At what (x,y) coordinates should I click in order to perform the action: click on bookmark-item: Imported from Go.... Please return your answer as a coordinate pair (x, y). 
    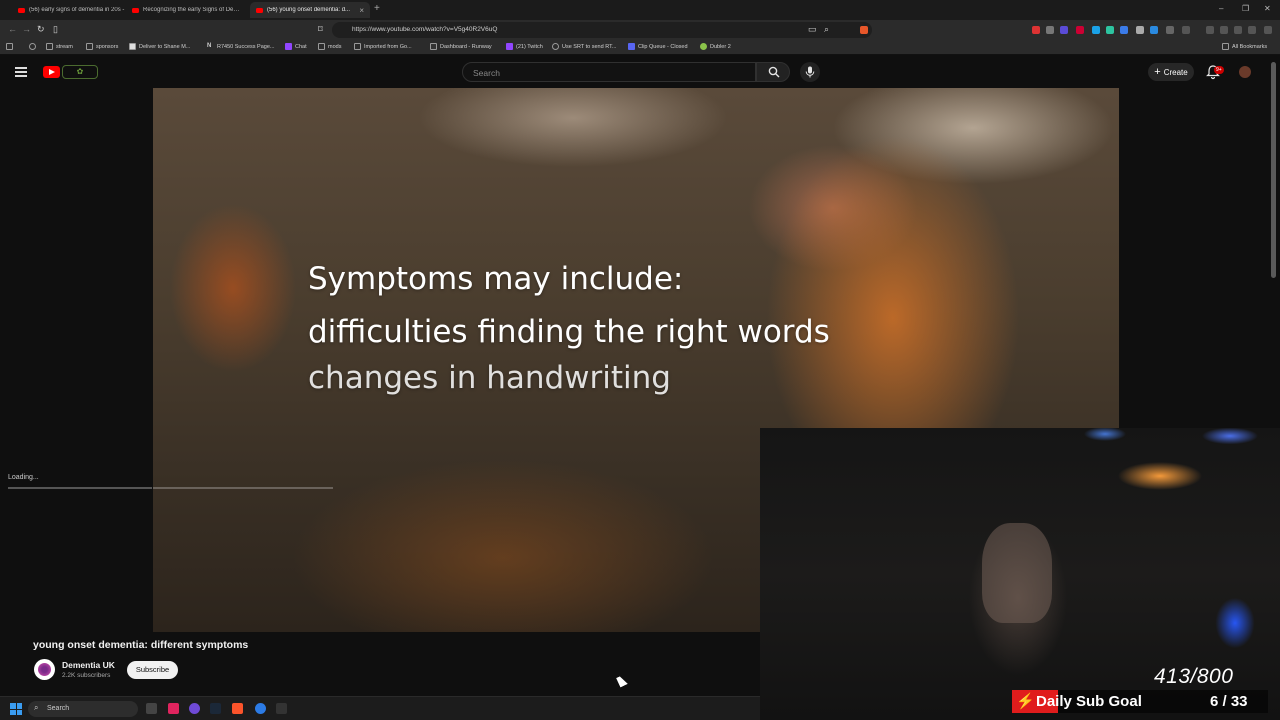
    Looking at the image, I should click on (383, 46).